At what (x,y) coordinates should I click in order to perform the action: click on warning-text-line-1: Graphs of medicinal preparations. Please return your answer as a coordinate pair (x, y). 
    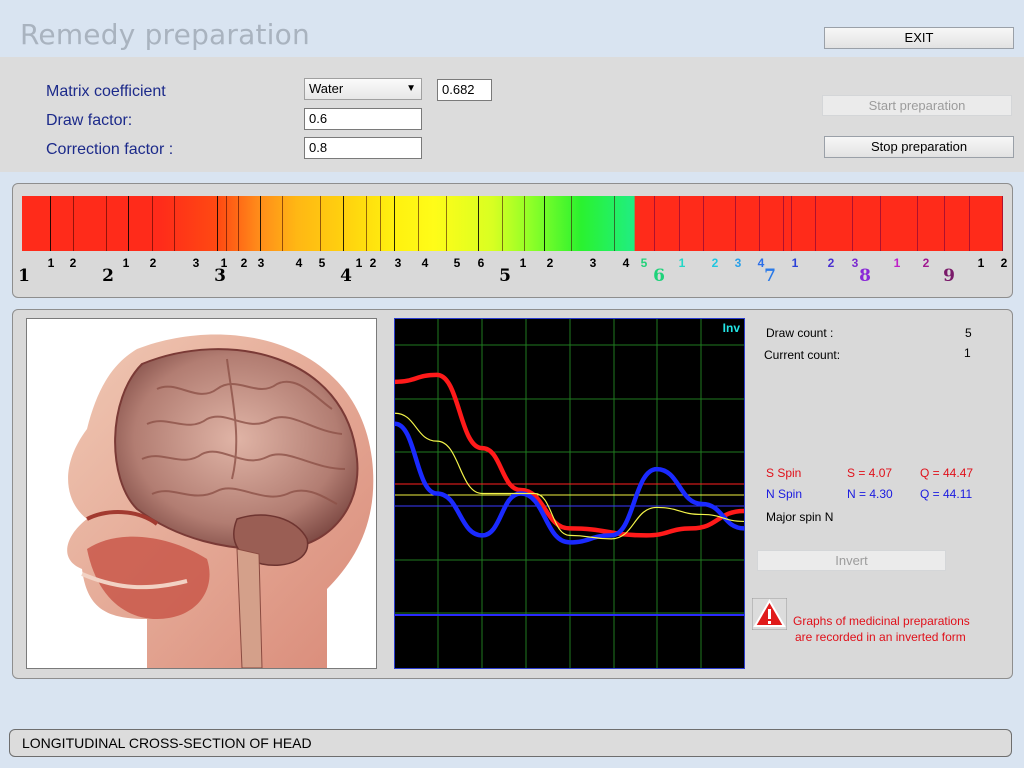
    Looking at the image, I should click on (881, 621).